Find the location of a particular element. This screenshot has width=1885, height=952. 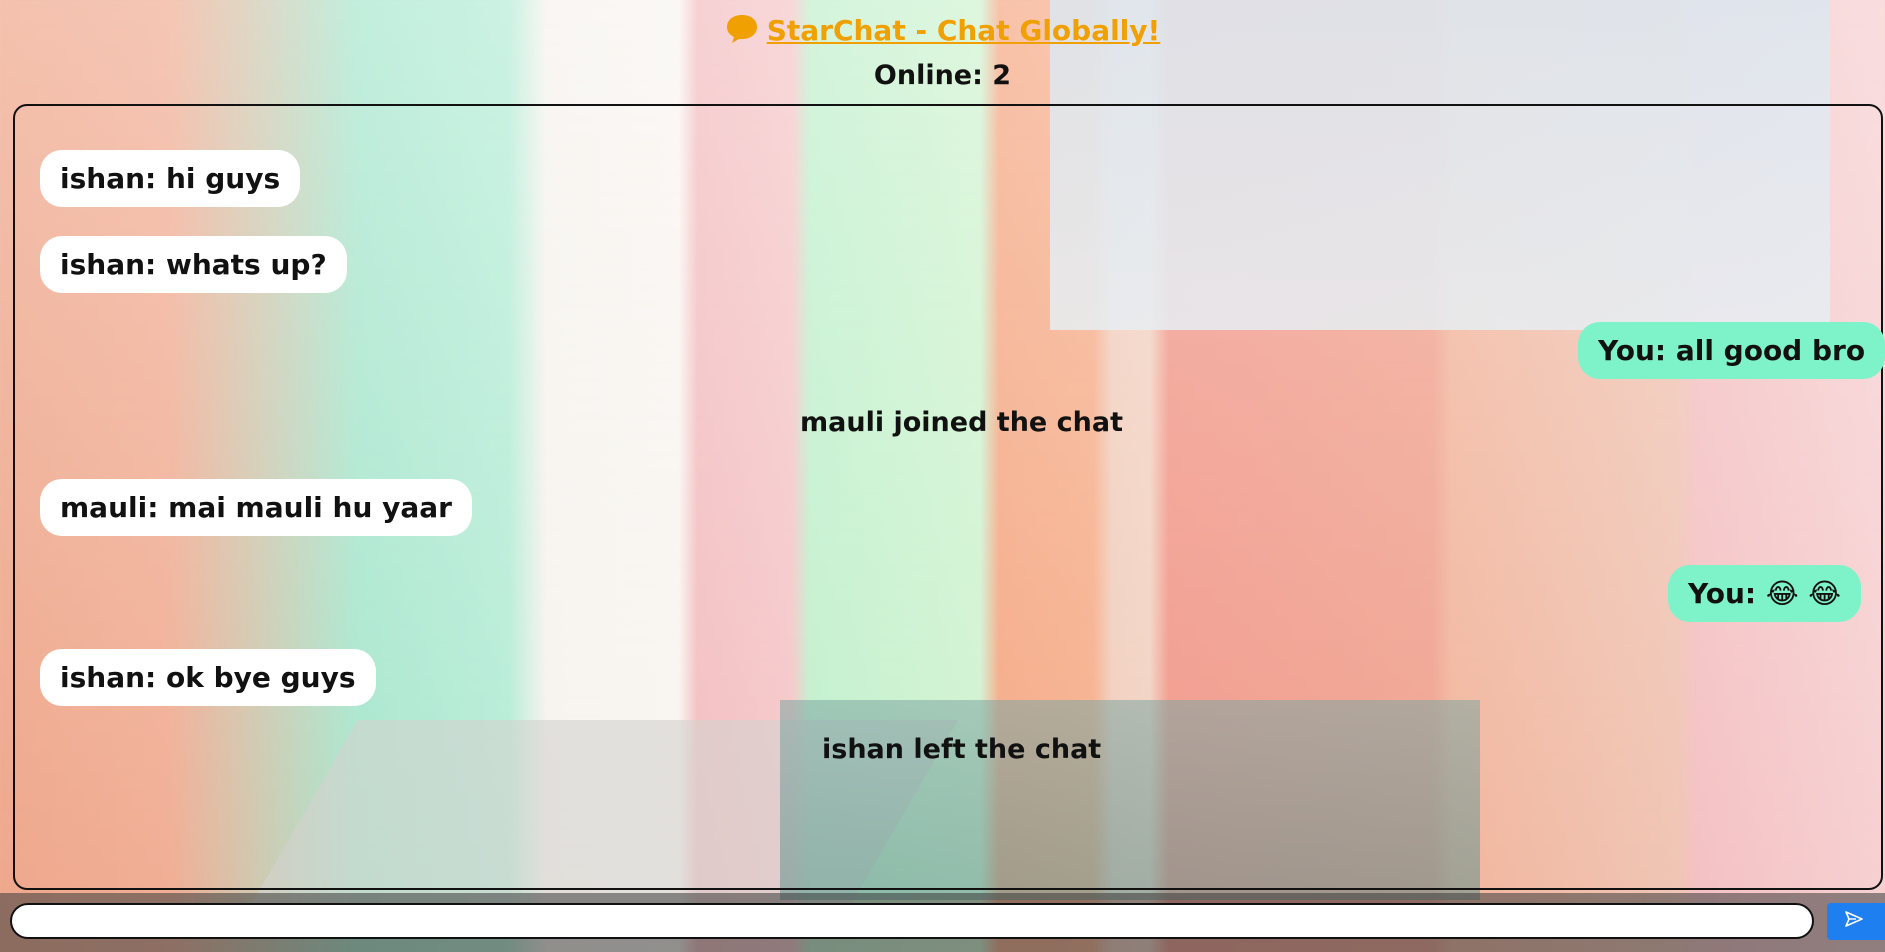

message-incoming: ishan: whats up? is located at coordinates (193, 264).